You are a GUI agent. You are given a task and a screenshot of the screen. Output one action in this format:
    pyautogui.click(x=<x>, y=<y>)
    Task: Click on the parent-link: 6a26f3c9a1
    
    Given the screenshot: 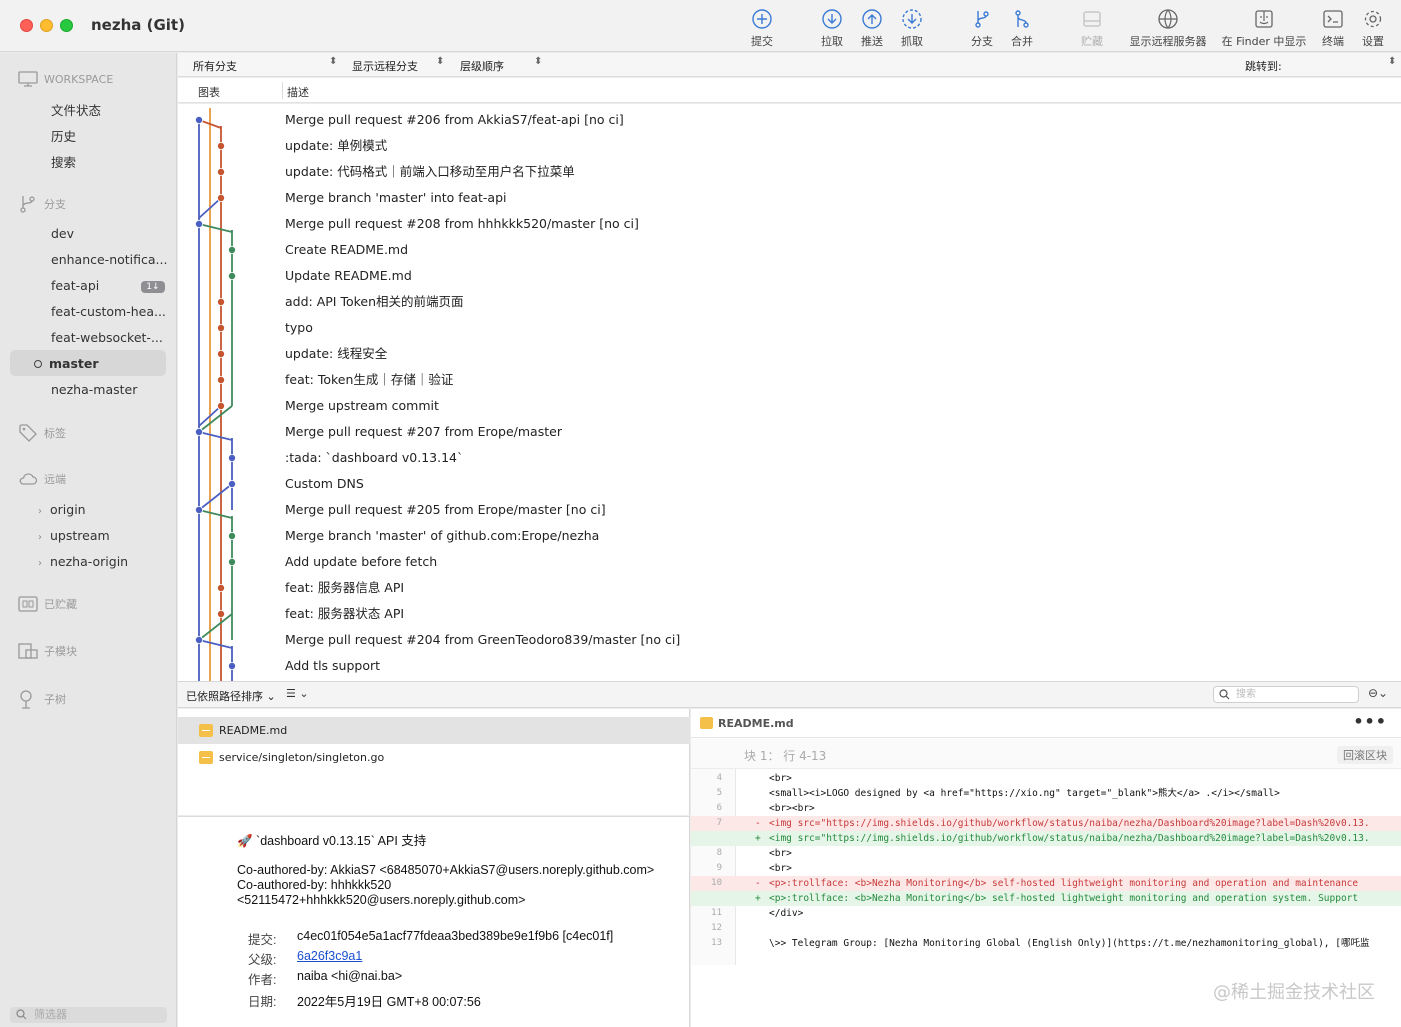 What is the action you would take?
    pyautogui.click(x=329, y=956)
    